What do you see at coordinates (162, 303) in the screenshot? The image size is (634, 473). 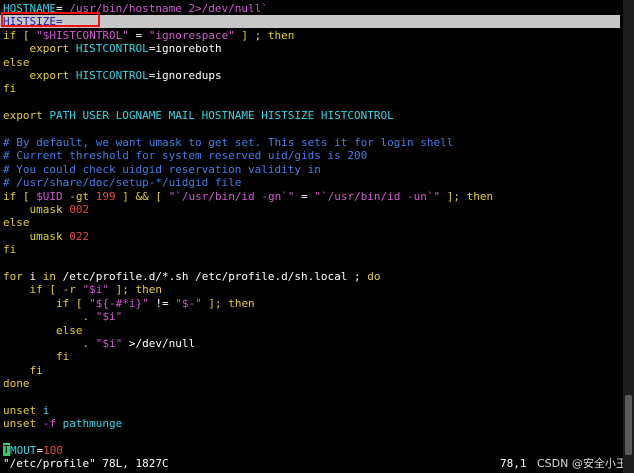 I see `code-token: !=` at bounding box center [162, 303].